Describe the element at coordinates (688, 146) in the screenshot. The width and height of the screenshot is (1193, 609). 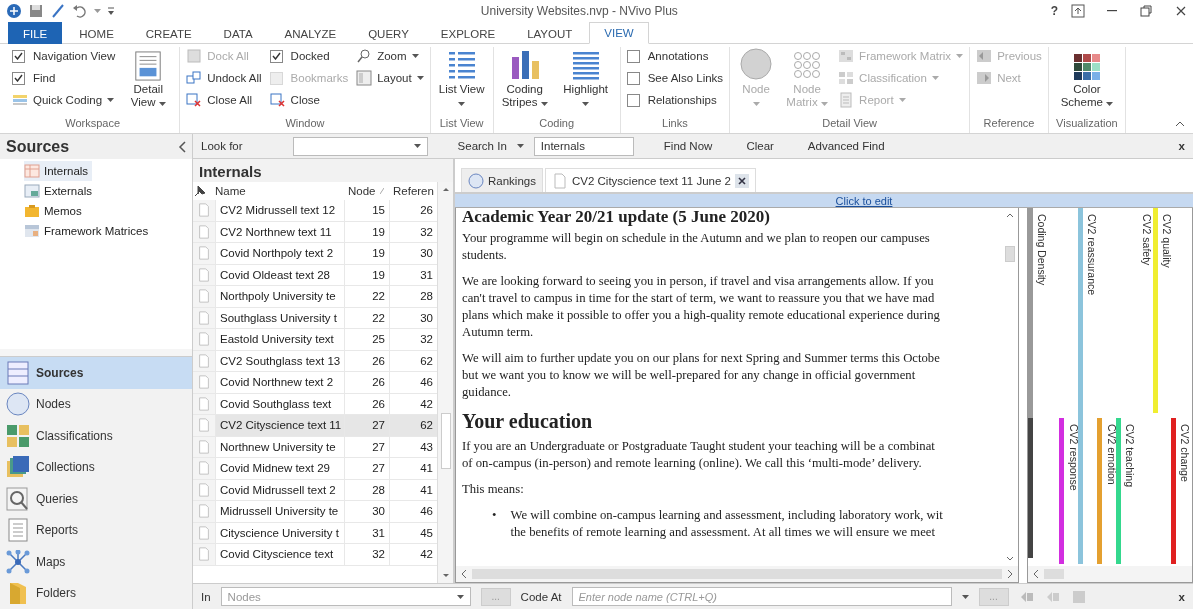
I see `find-now-button: Find Now` at that location.